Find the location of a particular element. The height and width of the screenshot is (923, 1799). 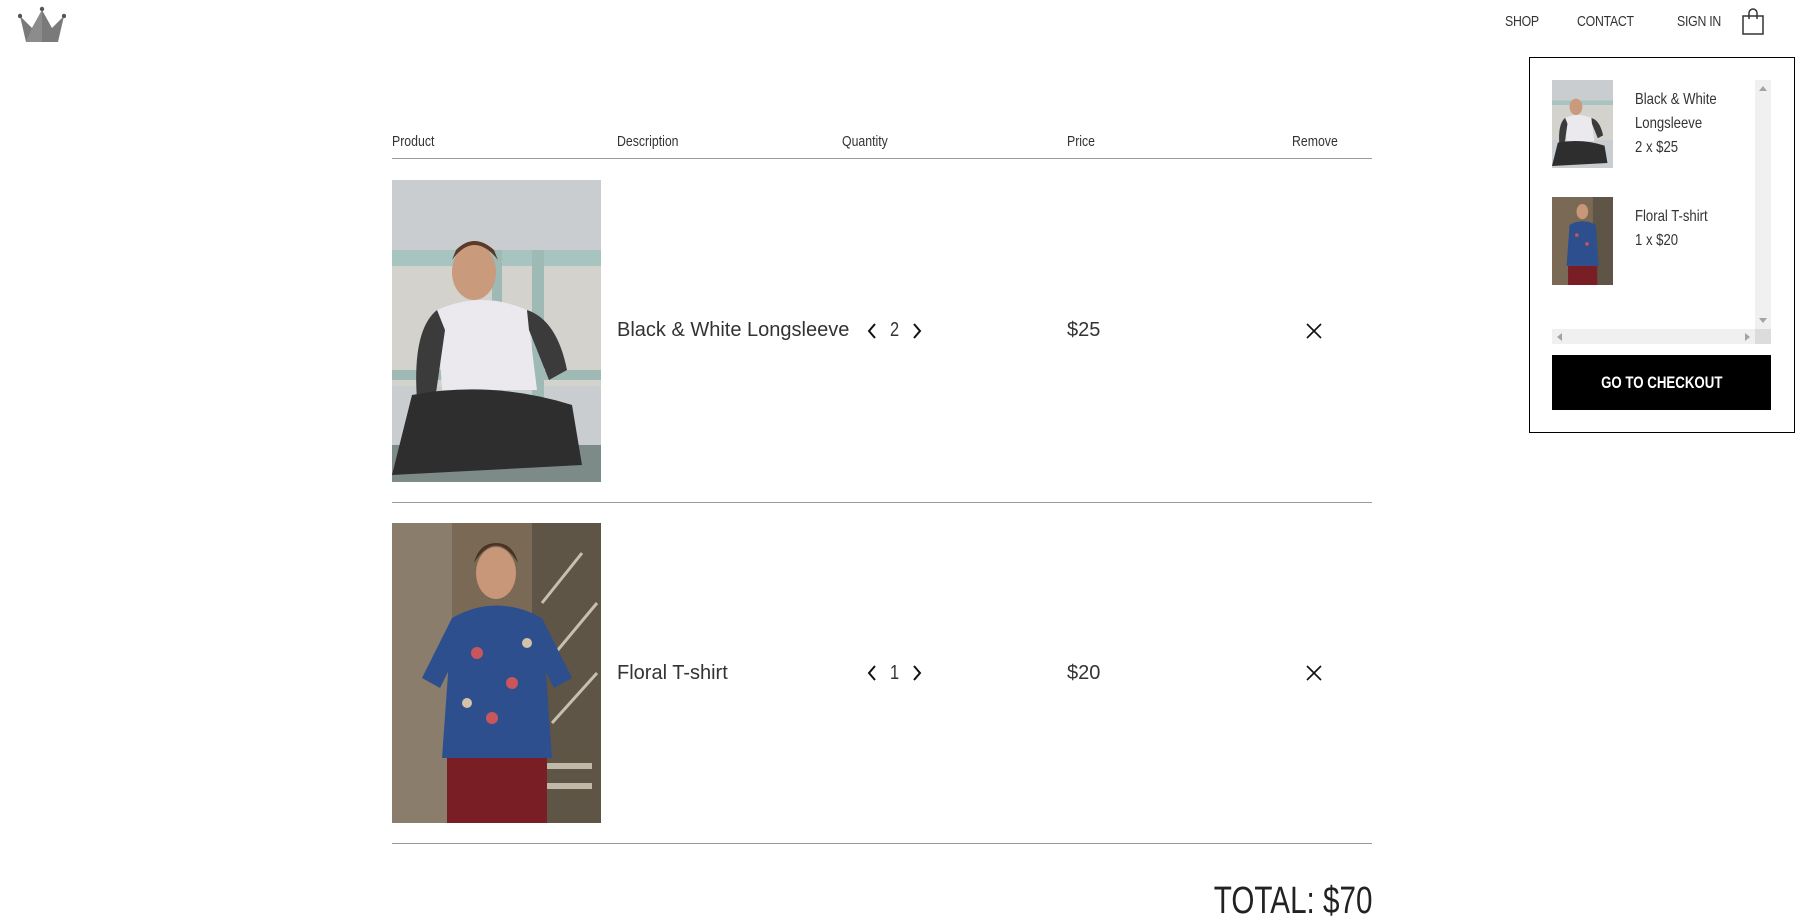

mini-cart-item-name: Floral T-shirt is located at coordinates (1671, 216).